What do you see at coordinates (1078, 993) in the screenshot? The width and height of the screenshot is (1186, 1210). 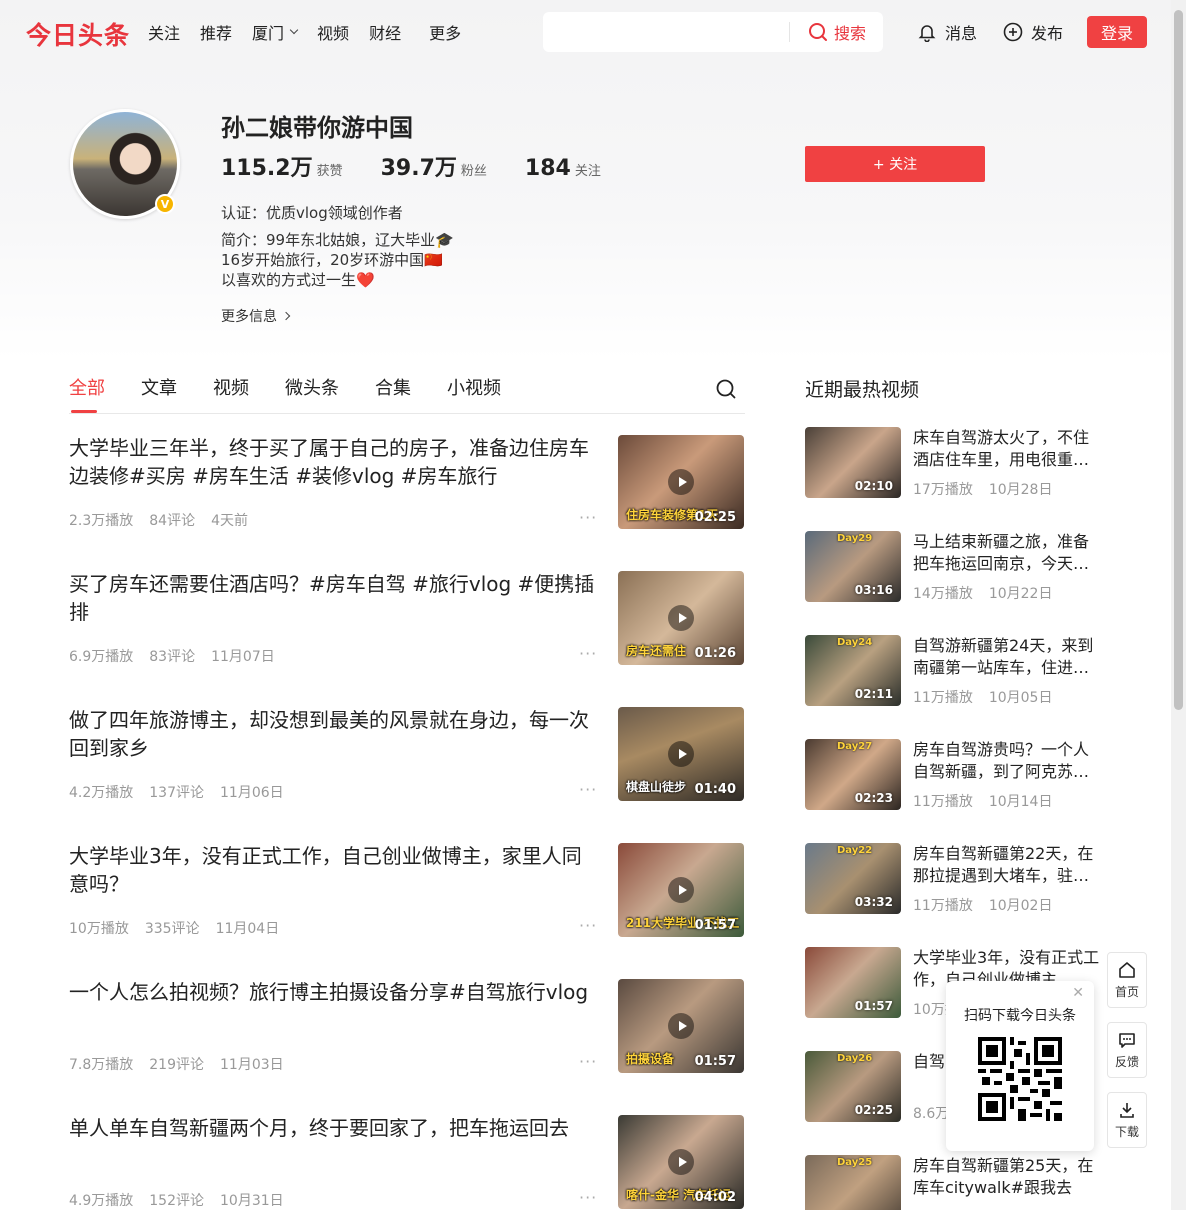 I see `close-icon: ✕` at bounding box center [1078, 993].